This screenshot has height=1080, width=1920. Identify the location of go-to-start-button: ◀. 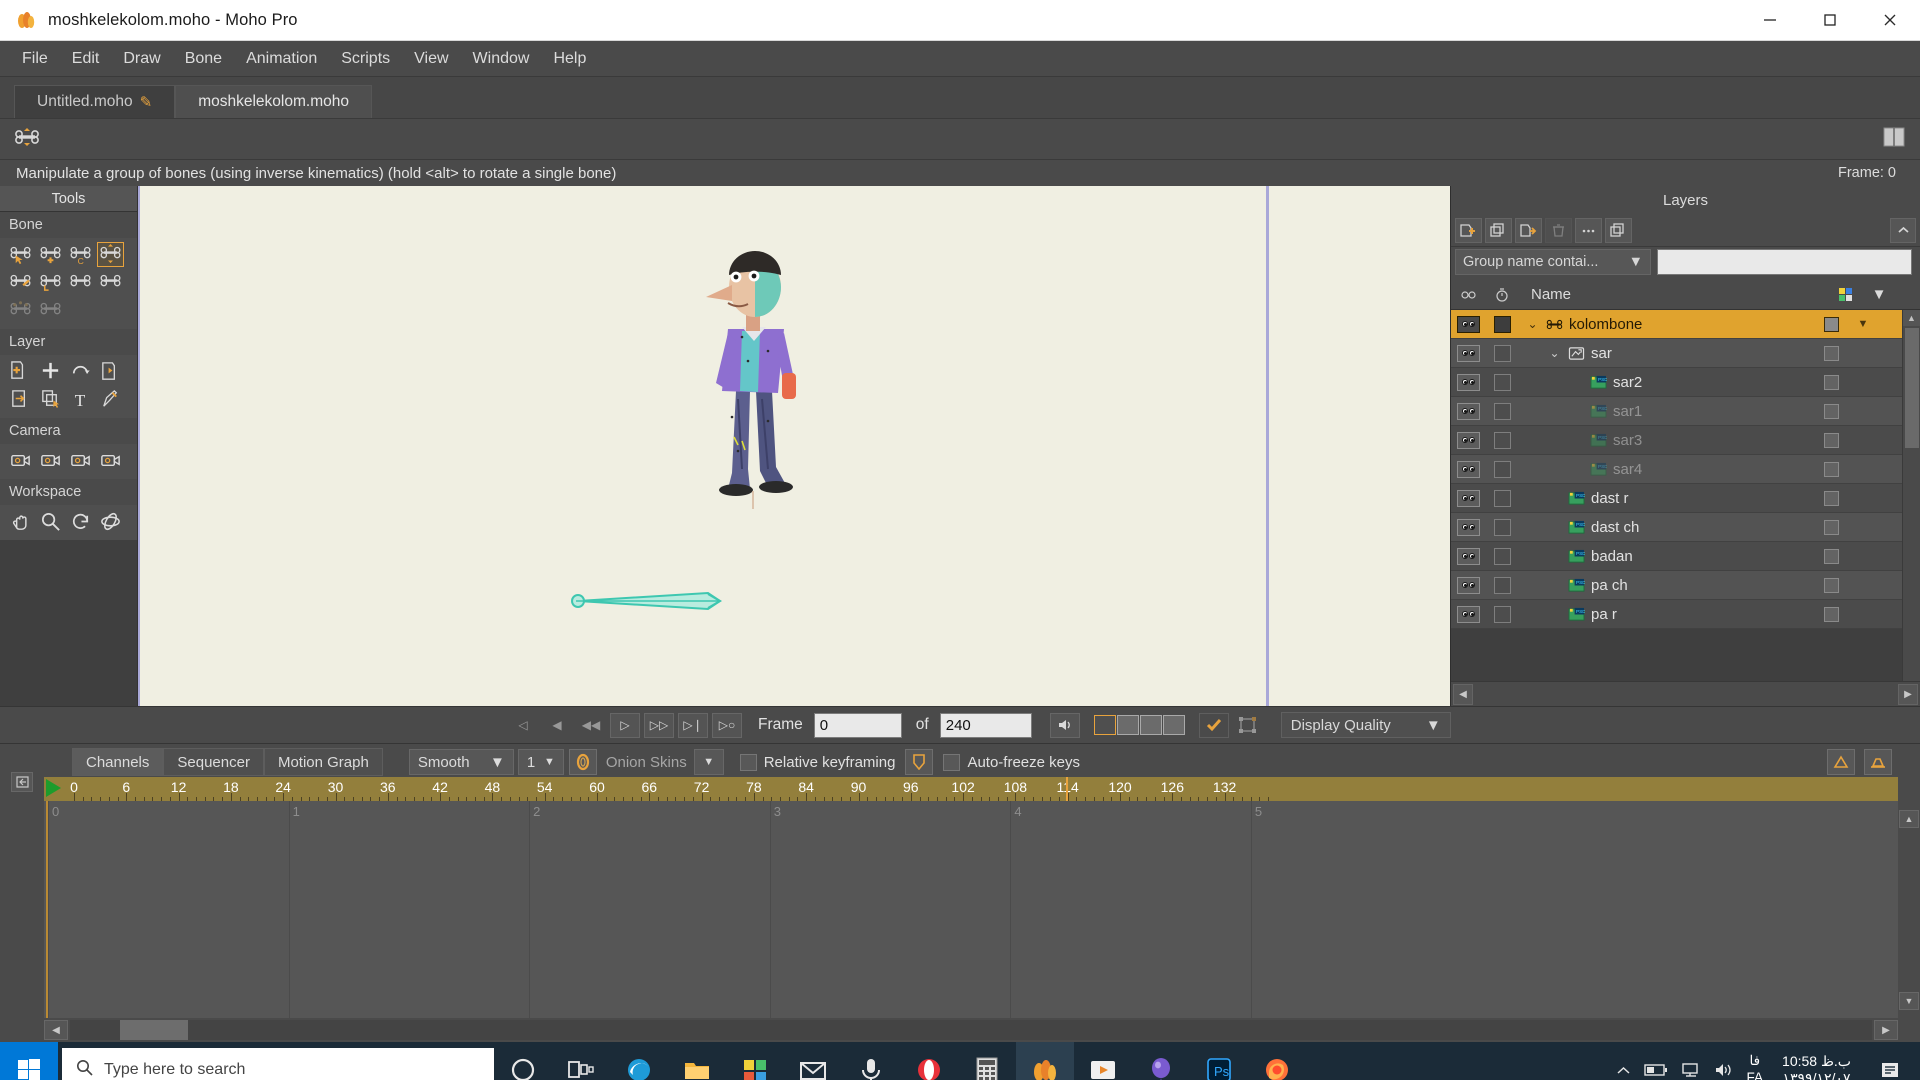
(557, 725).